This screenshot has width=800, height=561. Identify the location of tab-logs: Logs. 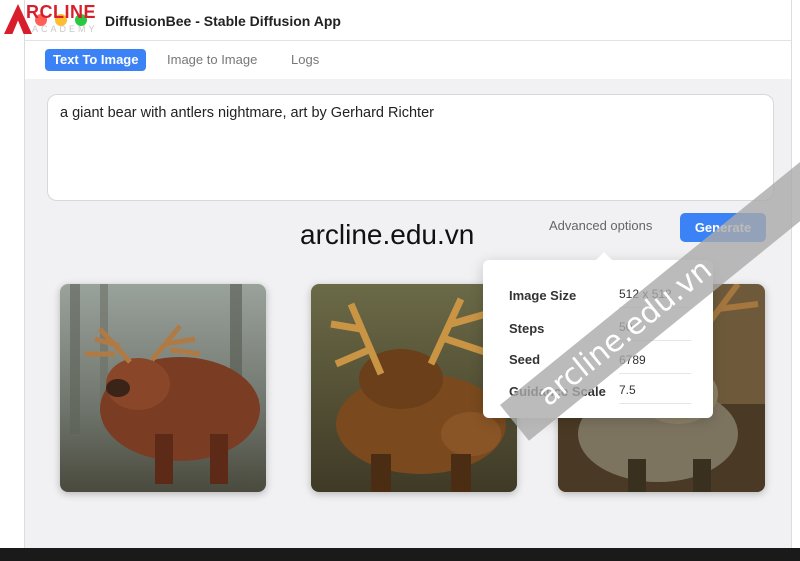
(305, 60).